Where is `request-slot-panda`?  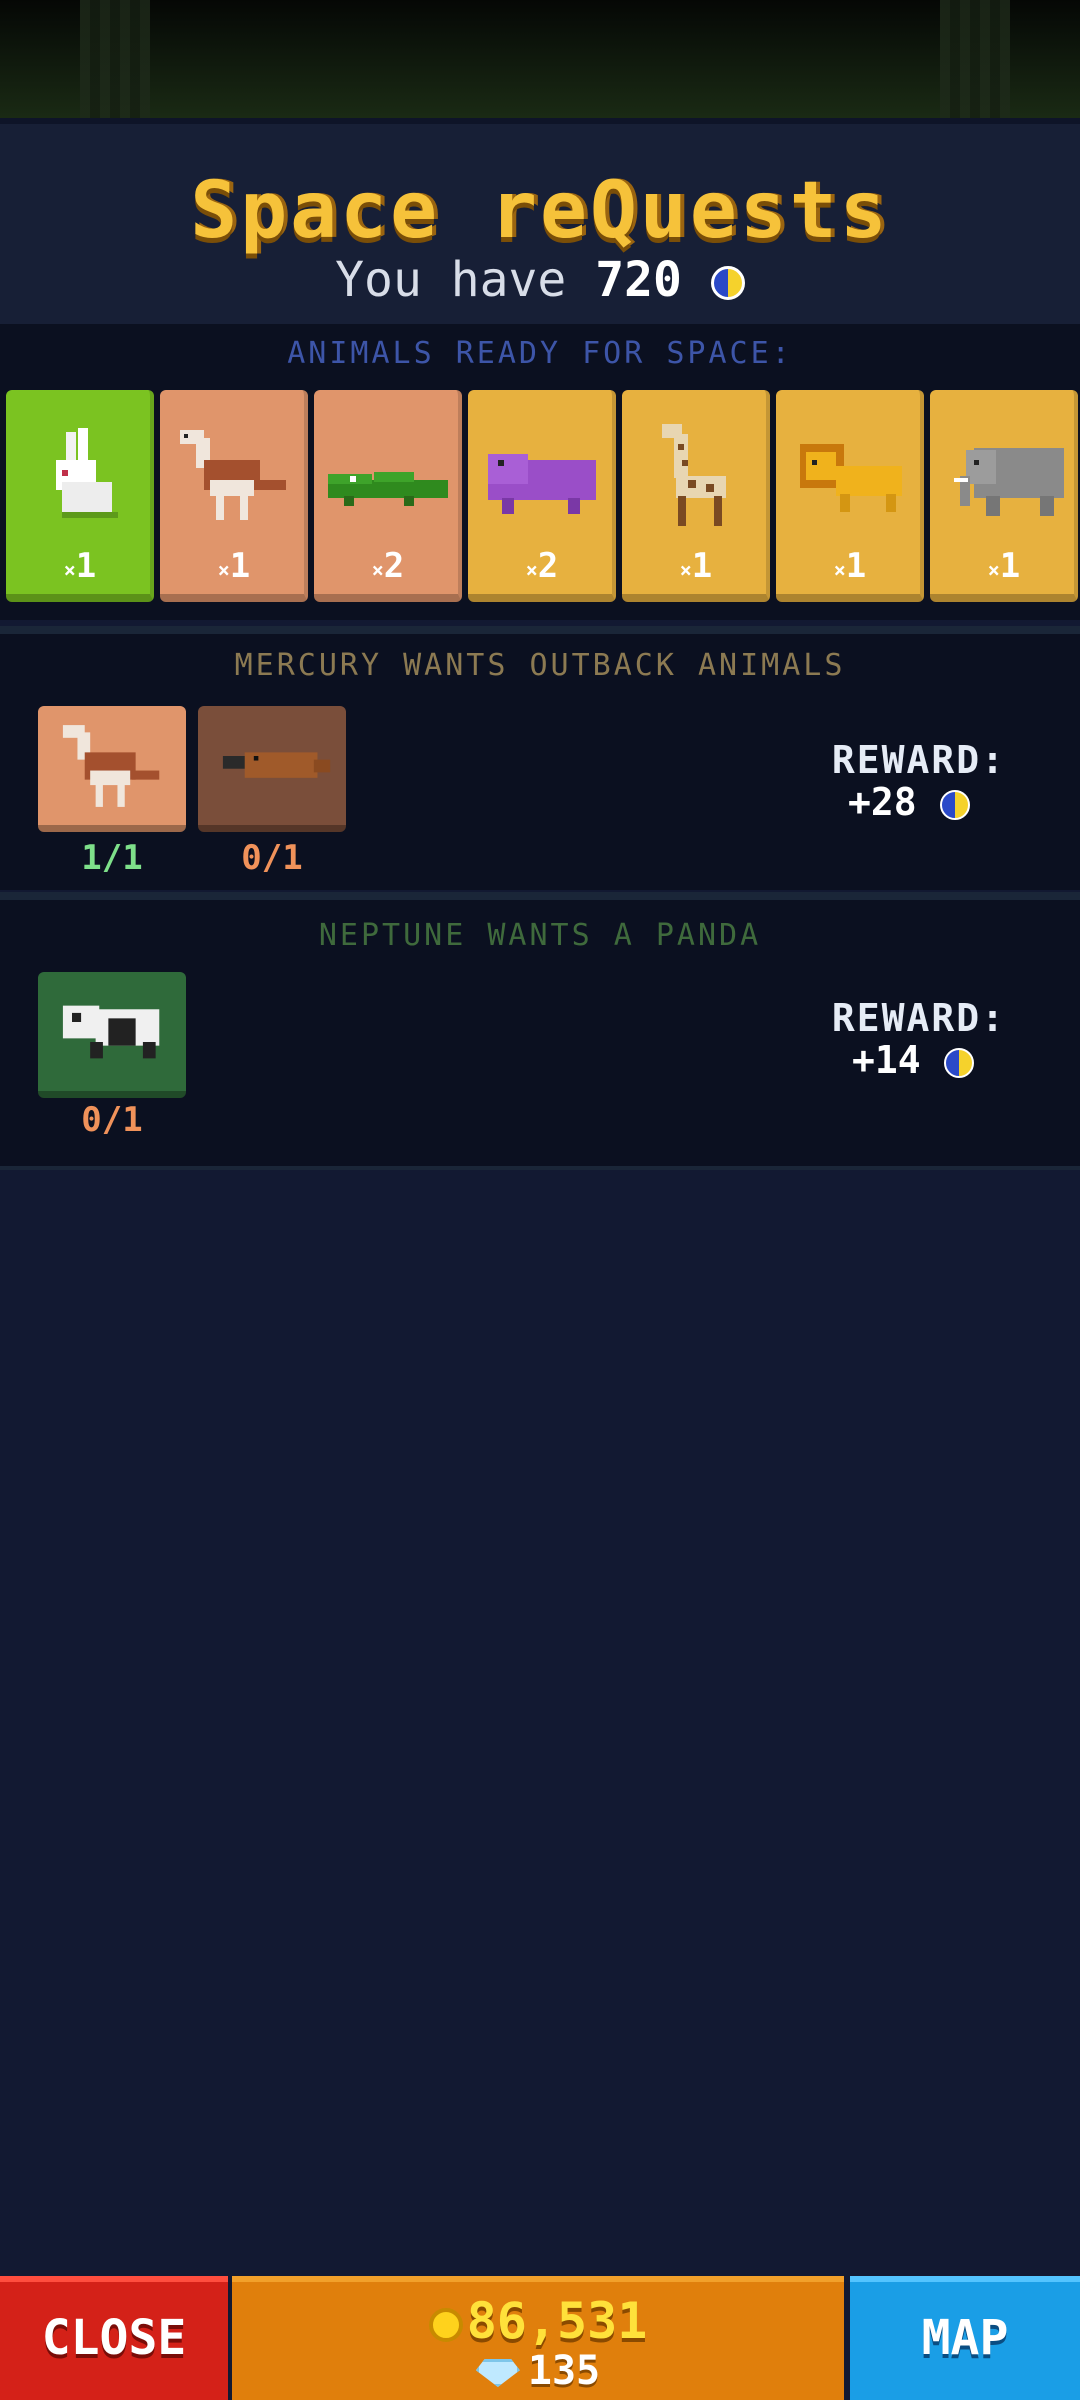
request-slot-panda is located at coordinates (112, 1035).